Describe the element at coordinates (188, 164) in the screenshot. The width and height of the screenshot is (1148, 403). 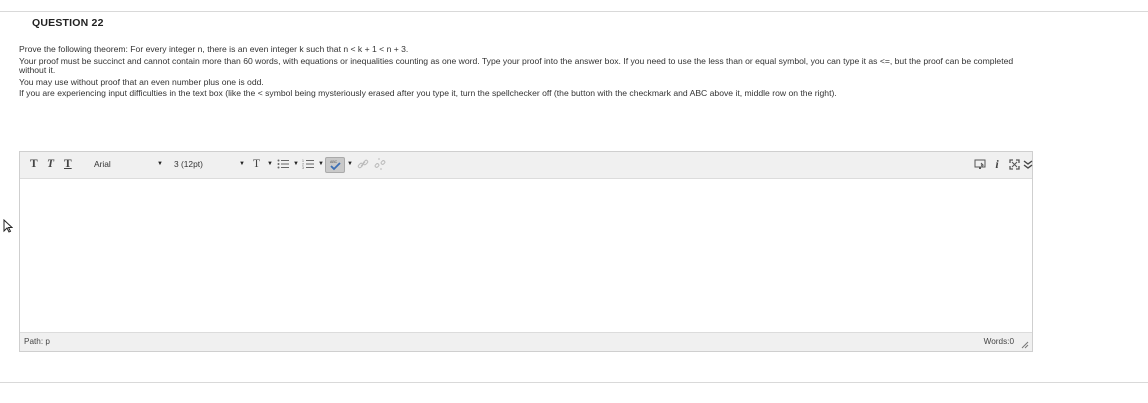
I see `font-size-value: 3 (12pt)` at that location.